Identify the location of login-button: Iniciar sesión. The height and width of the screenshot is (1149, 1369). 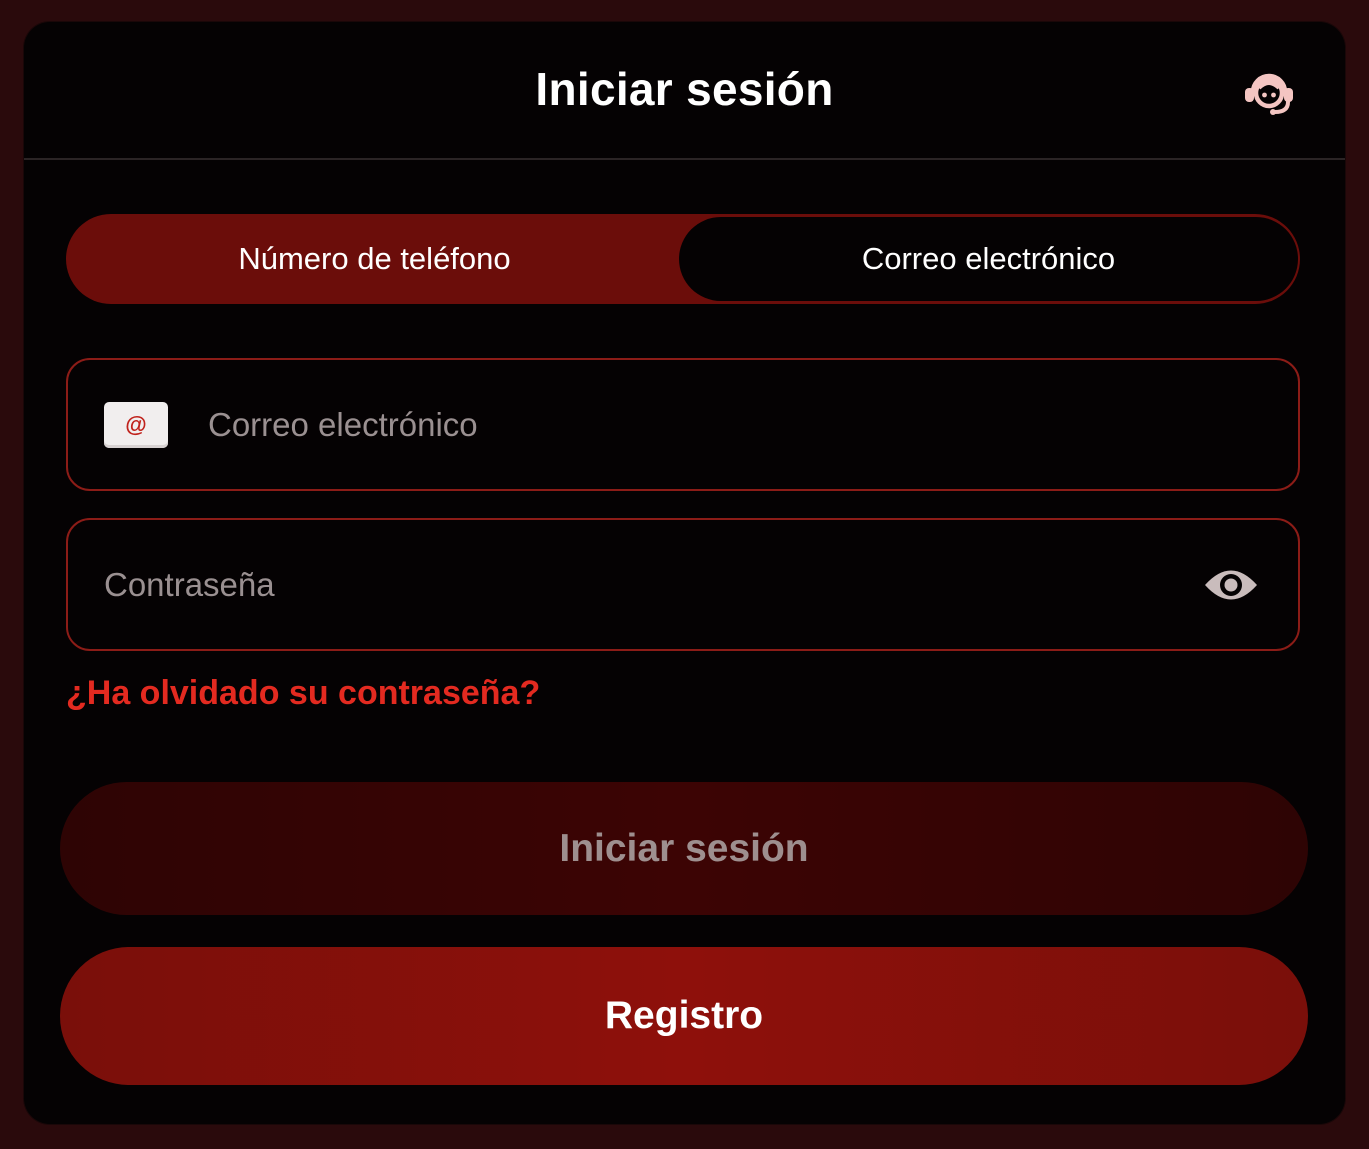
(684, 848).